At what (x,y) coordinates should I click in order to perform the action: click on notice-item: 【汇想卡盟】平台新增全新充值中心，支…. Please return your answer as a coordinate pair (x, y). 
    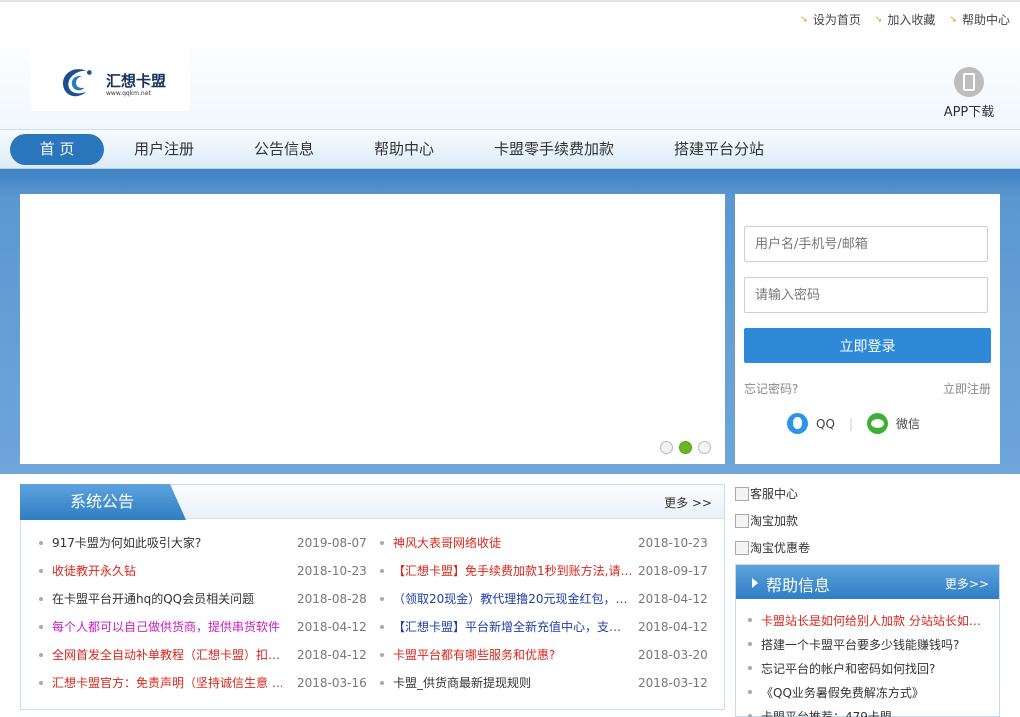
    Looking at the image, I should click on (505, 627).